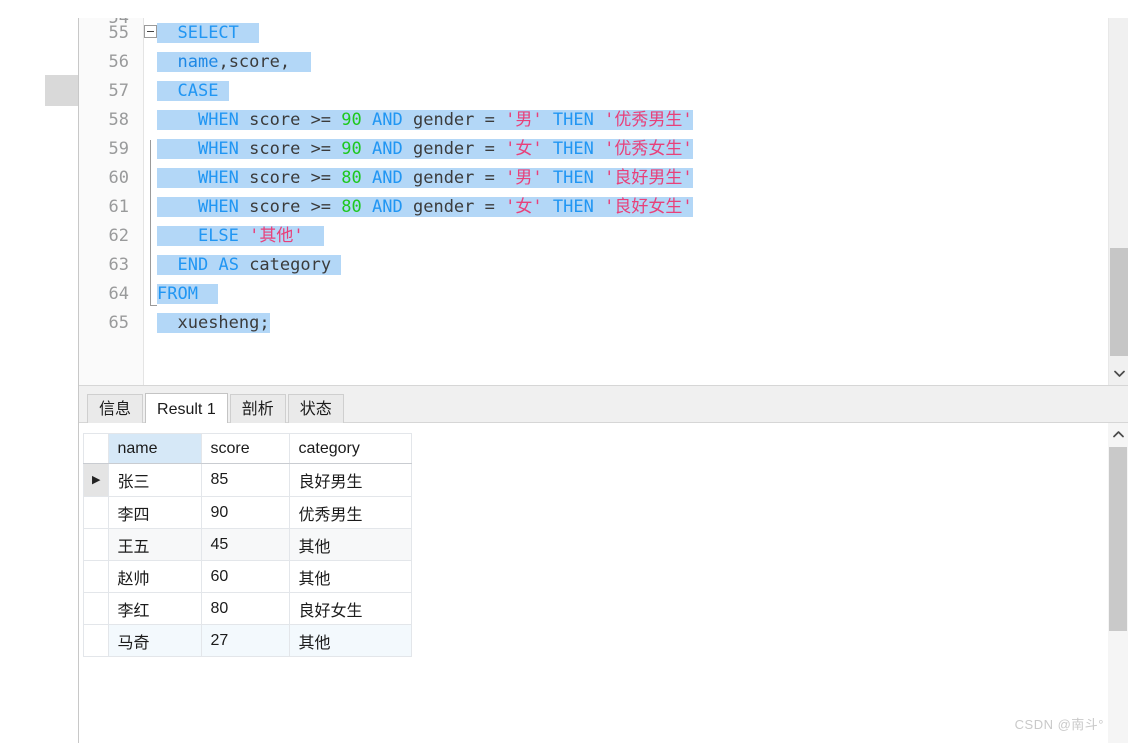  What do you see at coordinates (198, 62) in the screenshot?
I see `code-token: name` at bounding box center [198, 62].